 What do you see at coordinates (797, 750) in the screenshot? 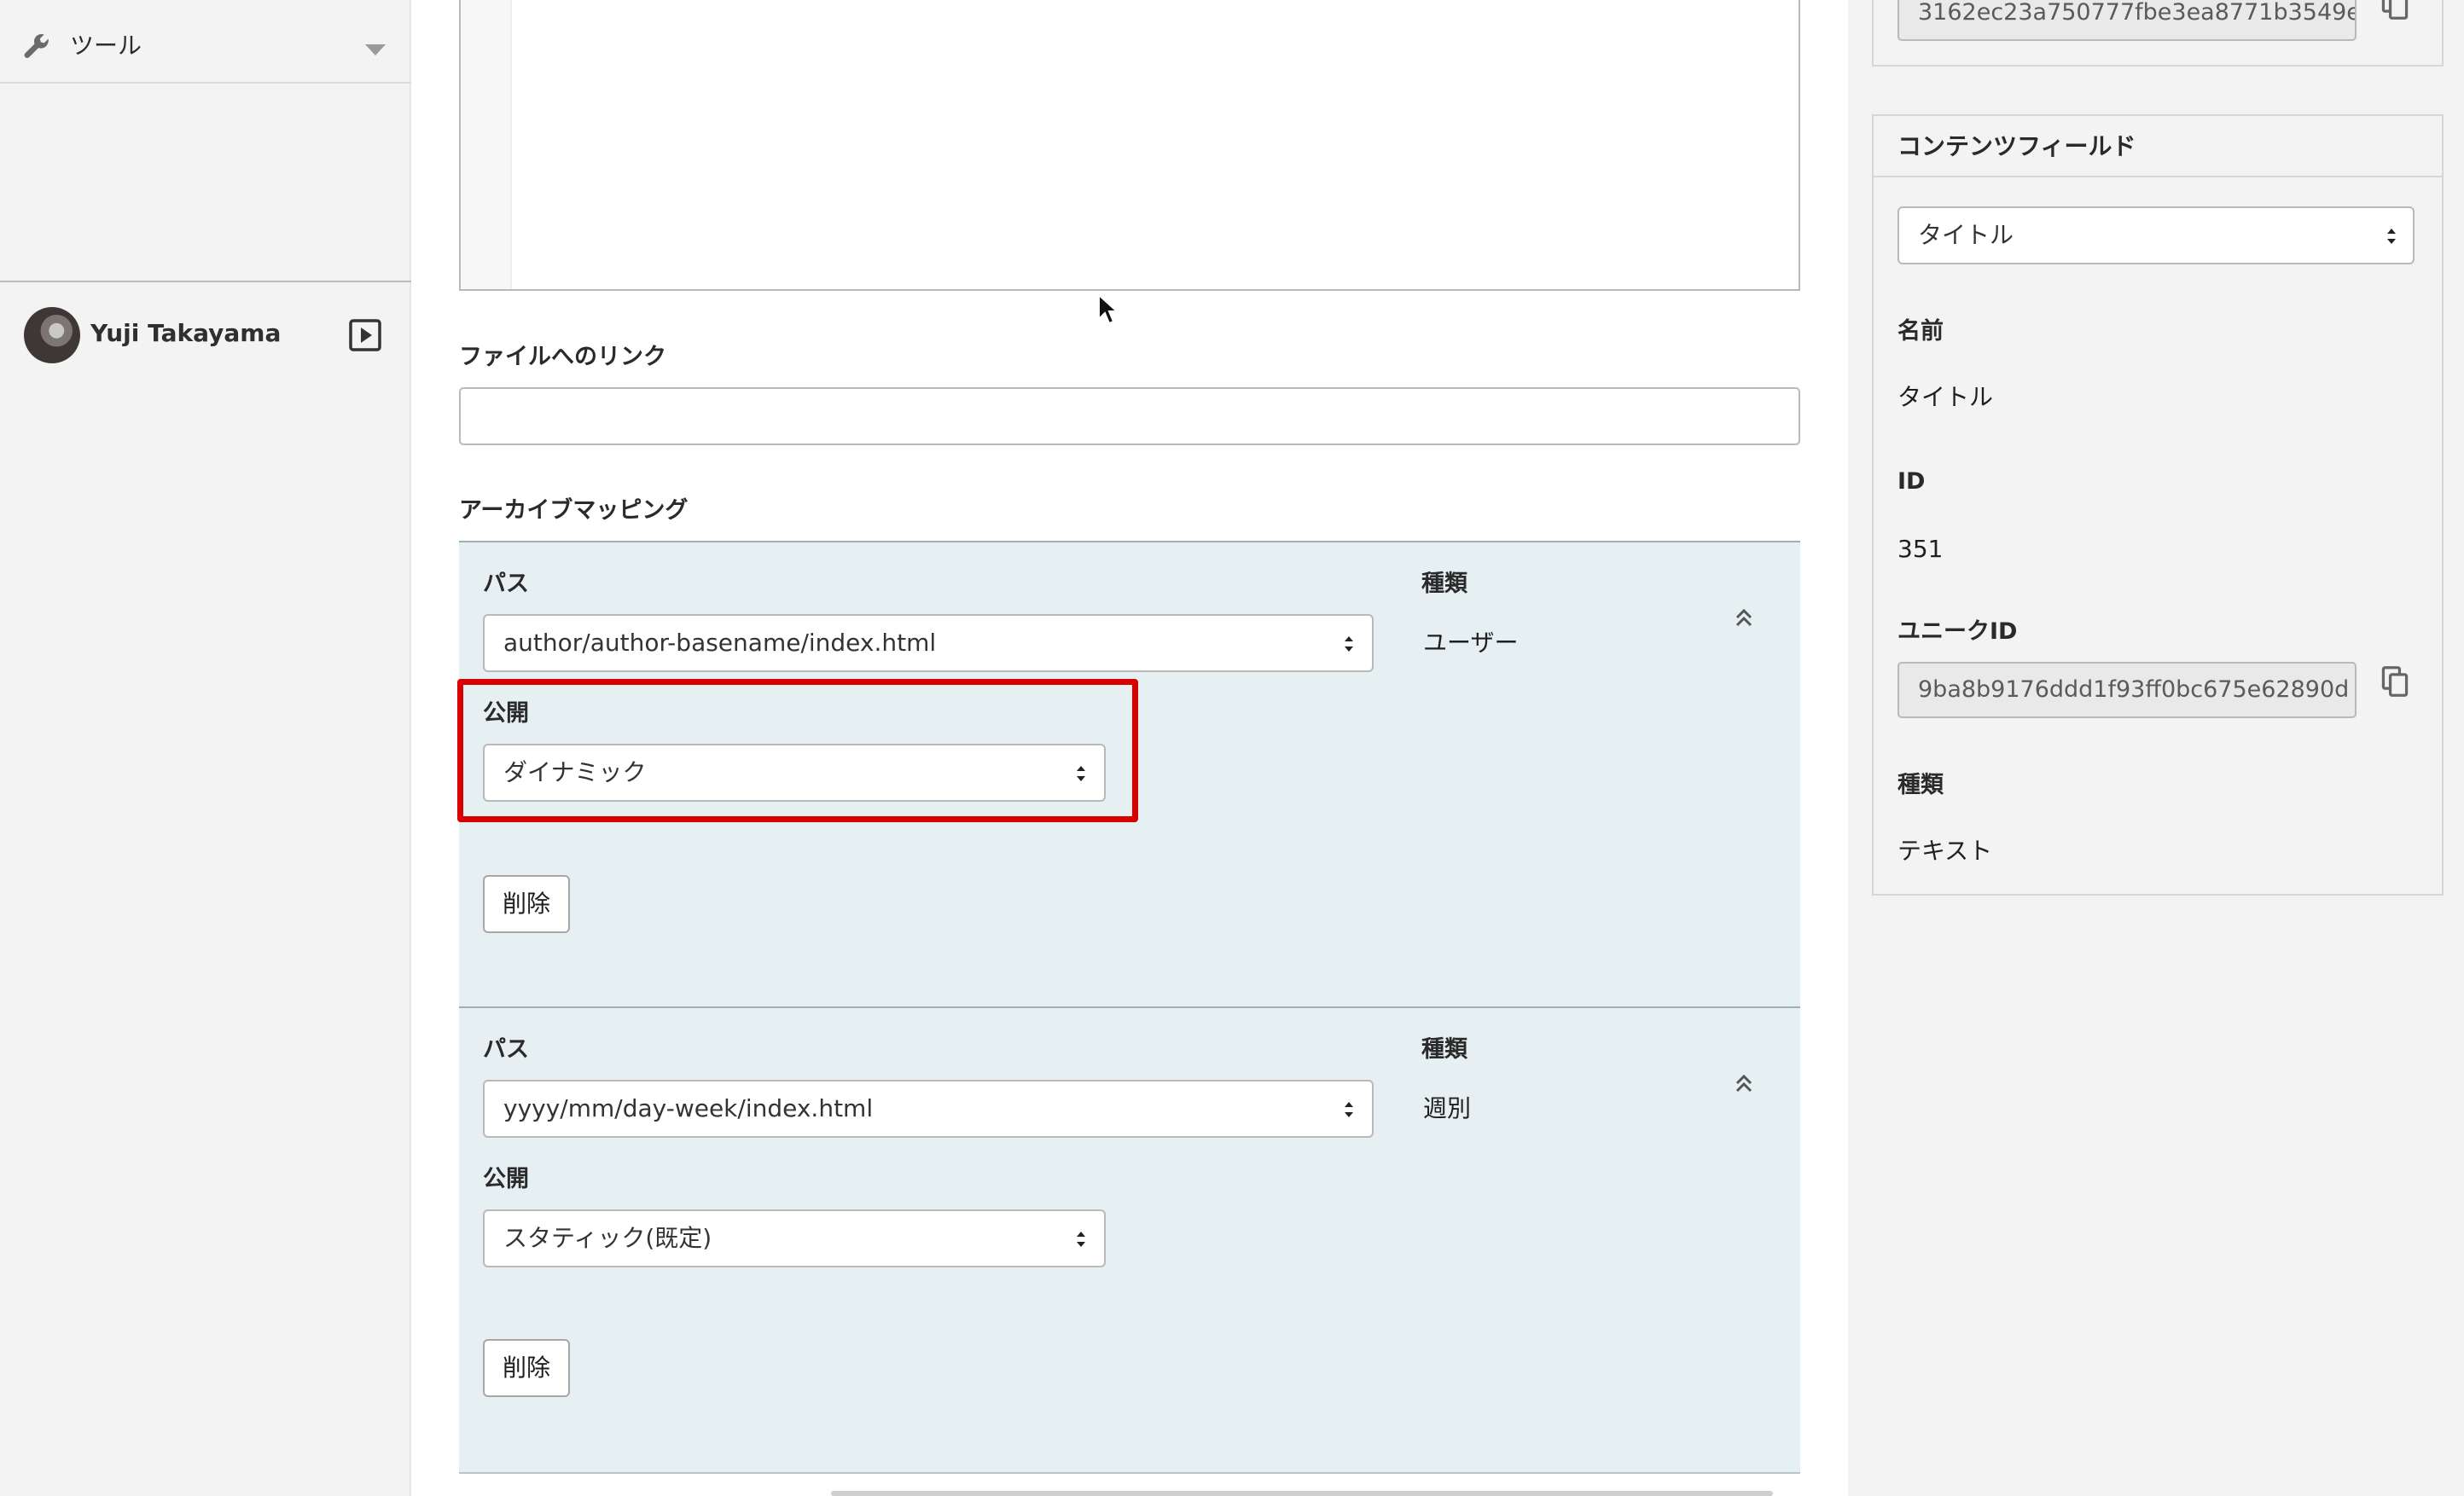
I see `highlight-box` at bounding box center [797, 750].